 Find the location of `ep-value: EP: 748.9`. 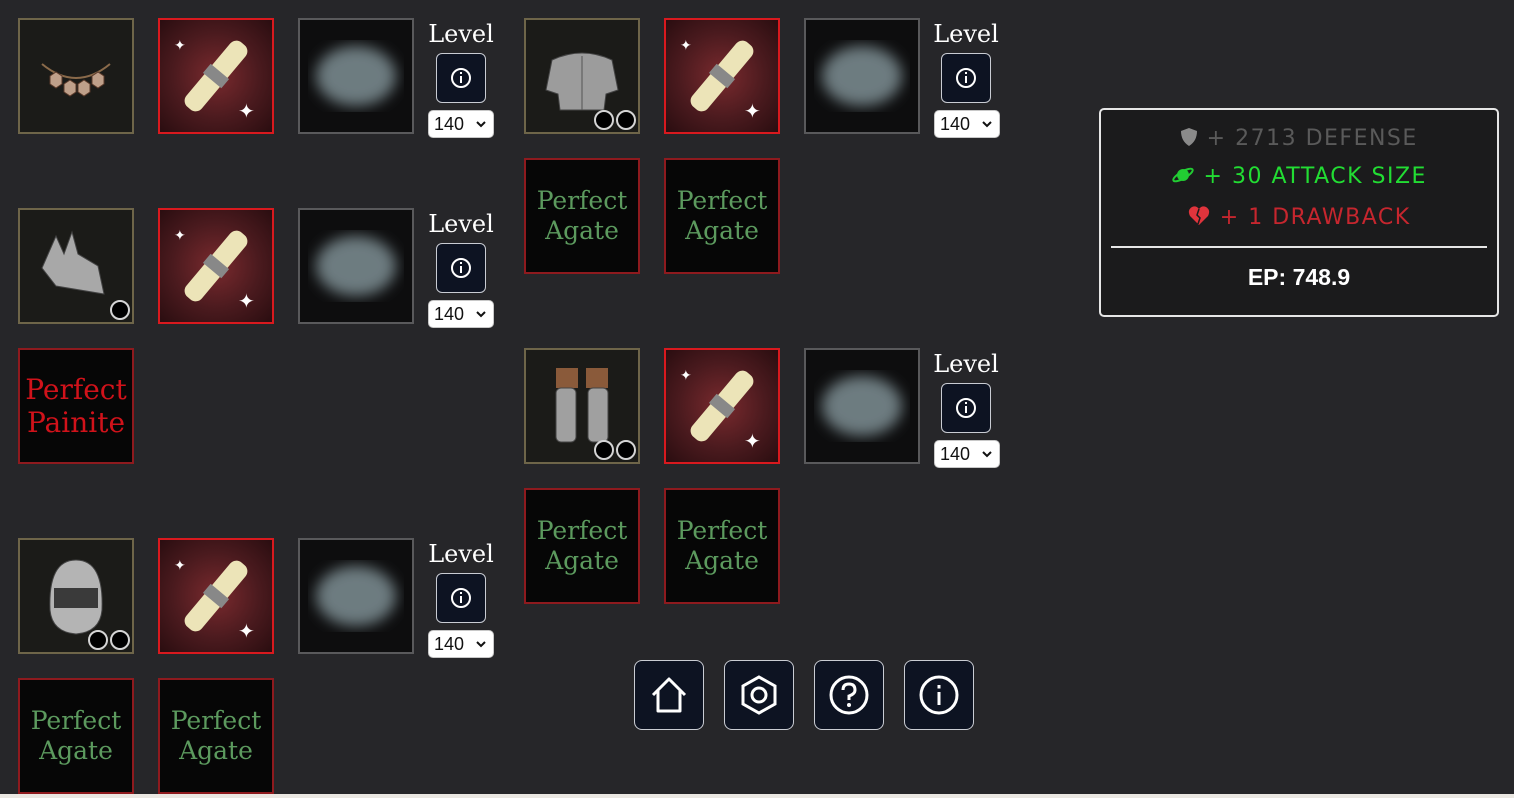

ep-value: EP: 748.9 is located at coordinates (1299, 277).